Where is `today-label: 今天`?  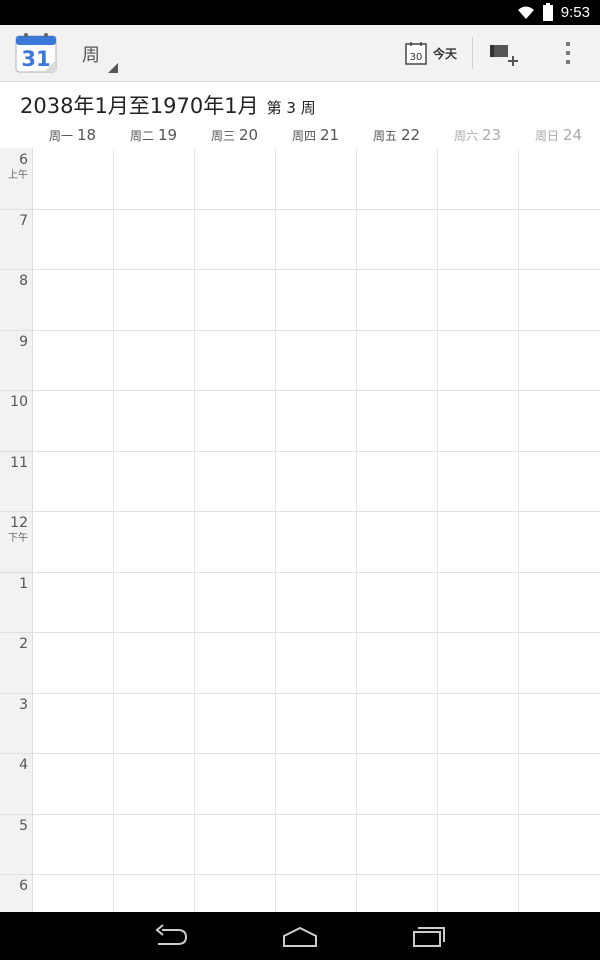
today-label: 今天 is located at coordinates (445, 53).